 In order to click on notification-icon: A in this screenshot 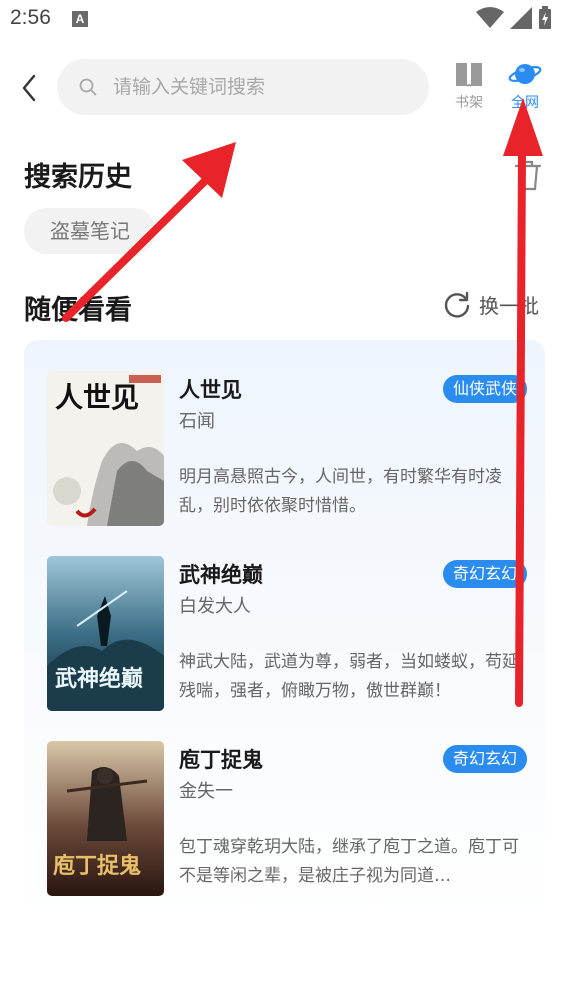, I will do `click(80, 19)`.